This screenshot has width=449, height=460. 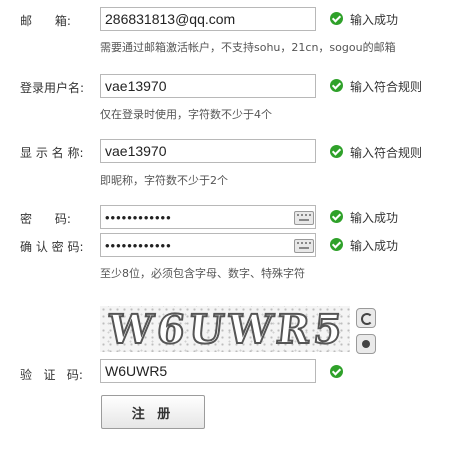 What do you see at coordinates (52, 153) in the screenshot?
I see `nickname-label: 显 示 名 称:` at bounding box center [52, 153].